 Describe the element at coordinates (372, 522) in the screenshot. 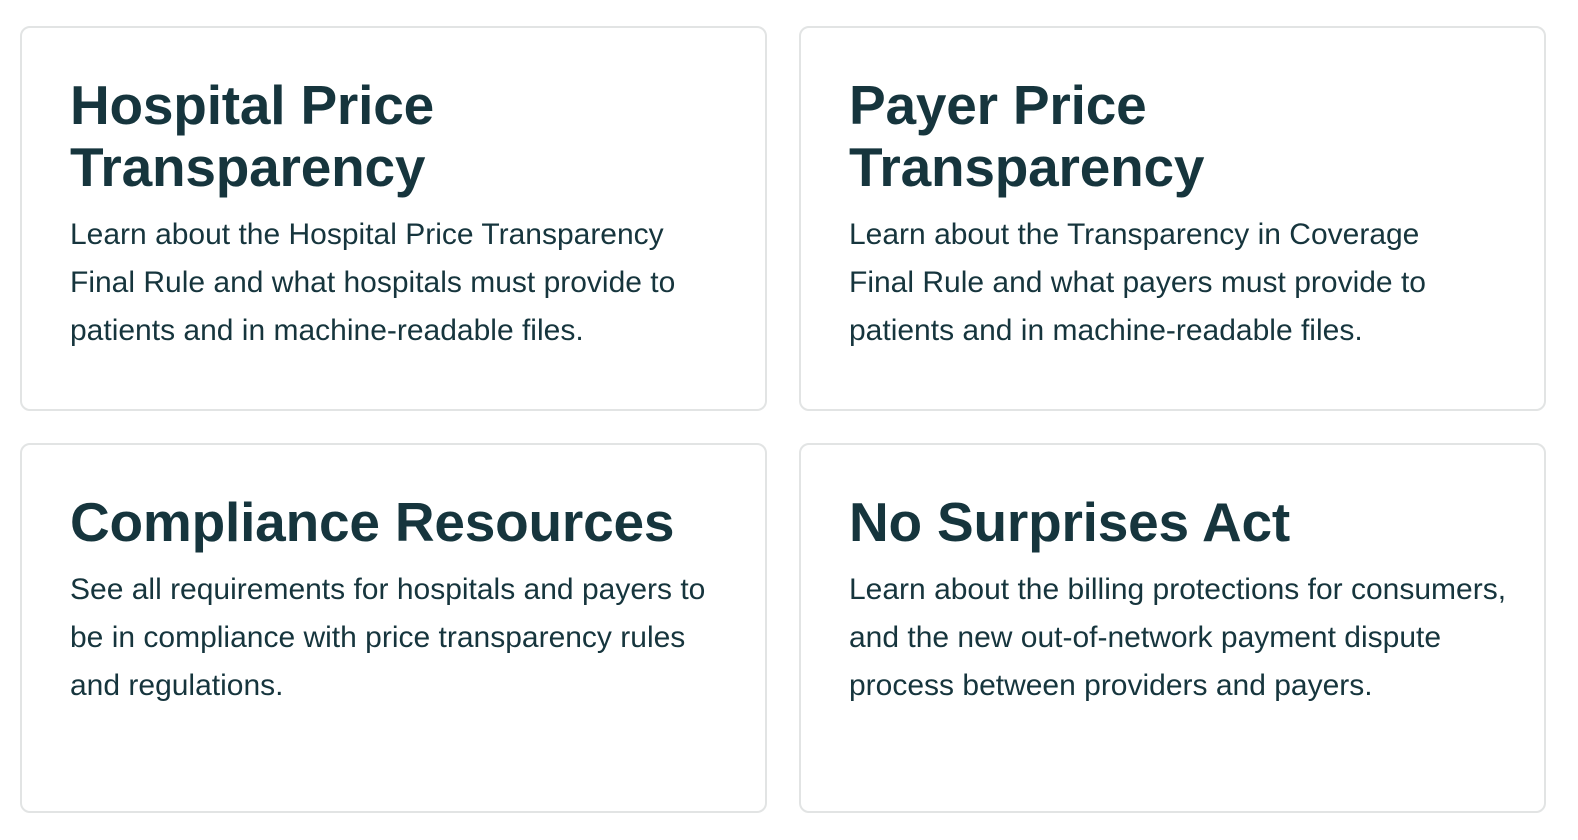

I see `card-title: Compliance Resources` at that location.